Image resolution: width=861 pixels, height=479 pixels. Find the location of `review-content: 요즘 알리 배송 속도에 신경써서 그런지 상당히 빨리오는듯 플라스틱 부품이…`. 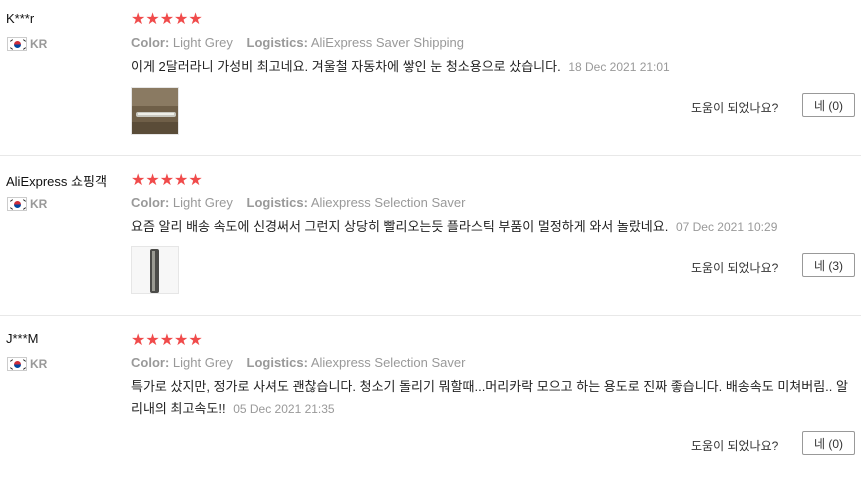

review-content: 요즘 알리 배송 속도에 신경써서 그런지 상당히 빨리오는듯 플라스틱 부품이… is located at coordinates (400, 226).